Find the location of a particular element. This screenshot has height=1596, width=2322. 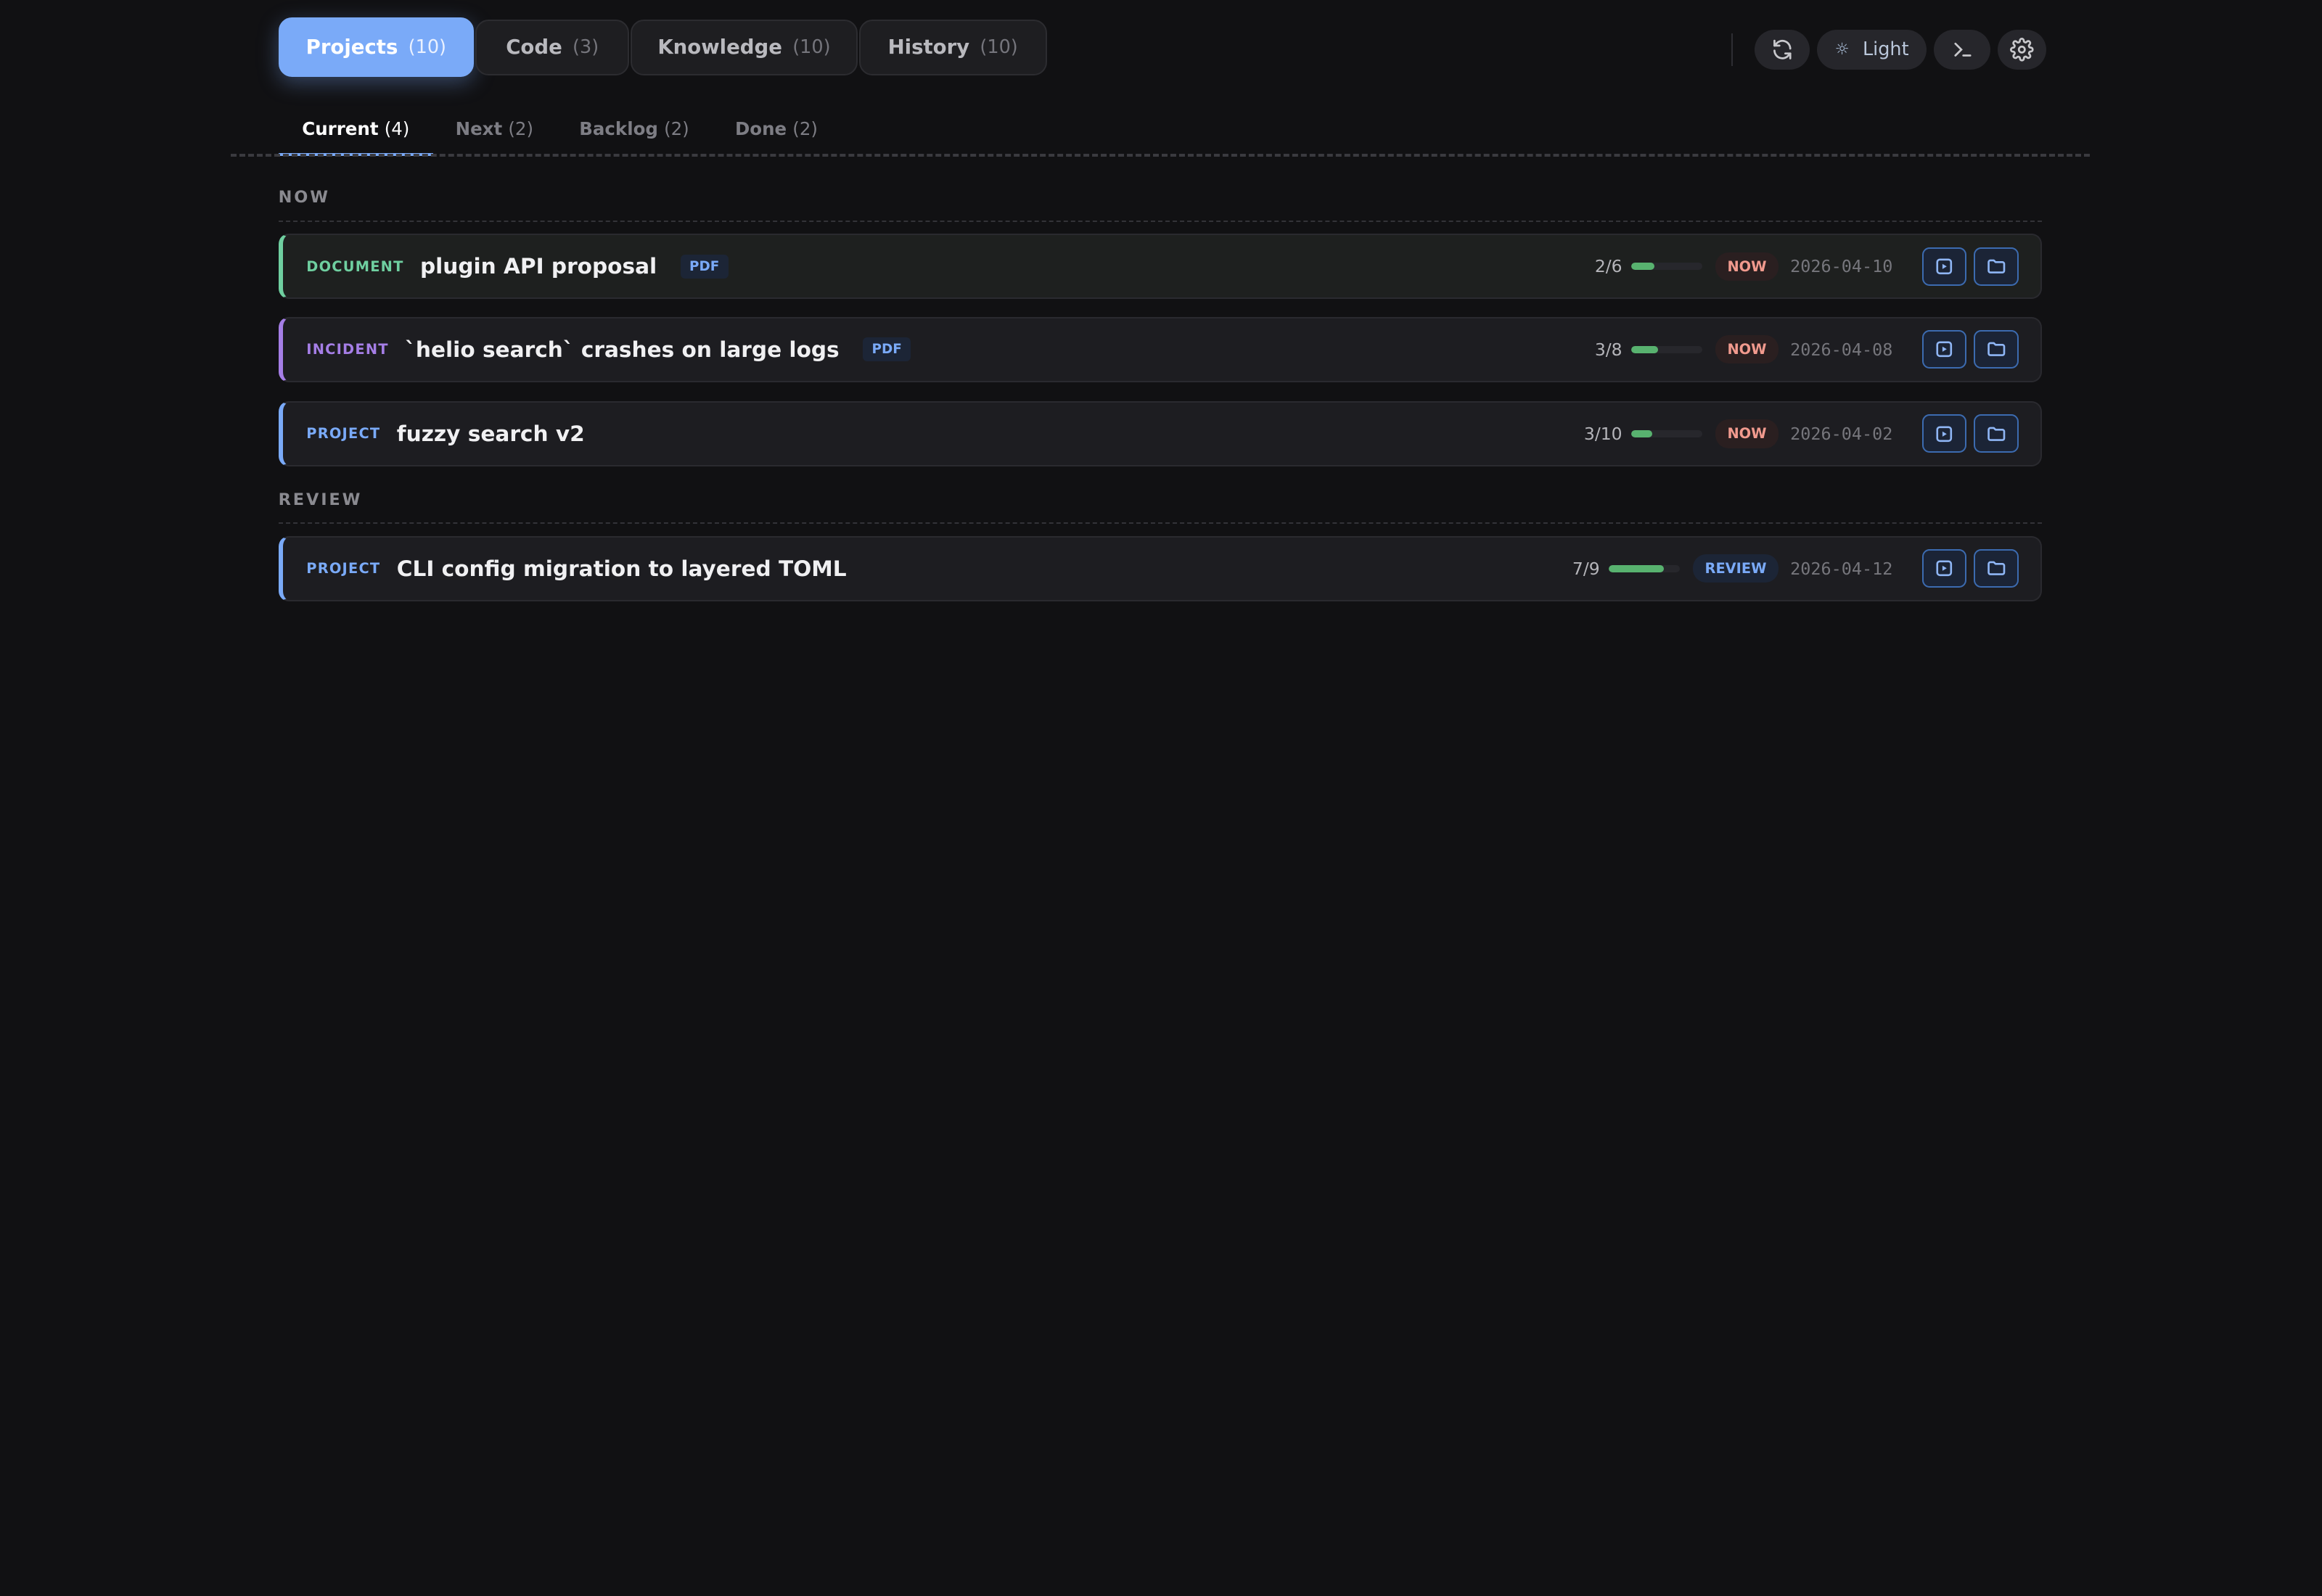

item-meta: 7/9 REVIEW 2026-04-12 is located at coordinates (1796, 568).